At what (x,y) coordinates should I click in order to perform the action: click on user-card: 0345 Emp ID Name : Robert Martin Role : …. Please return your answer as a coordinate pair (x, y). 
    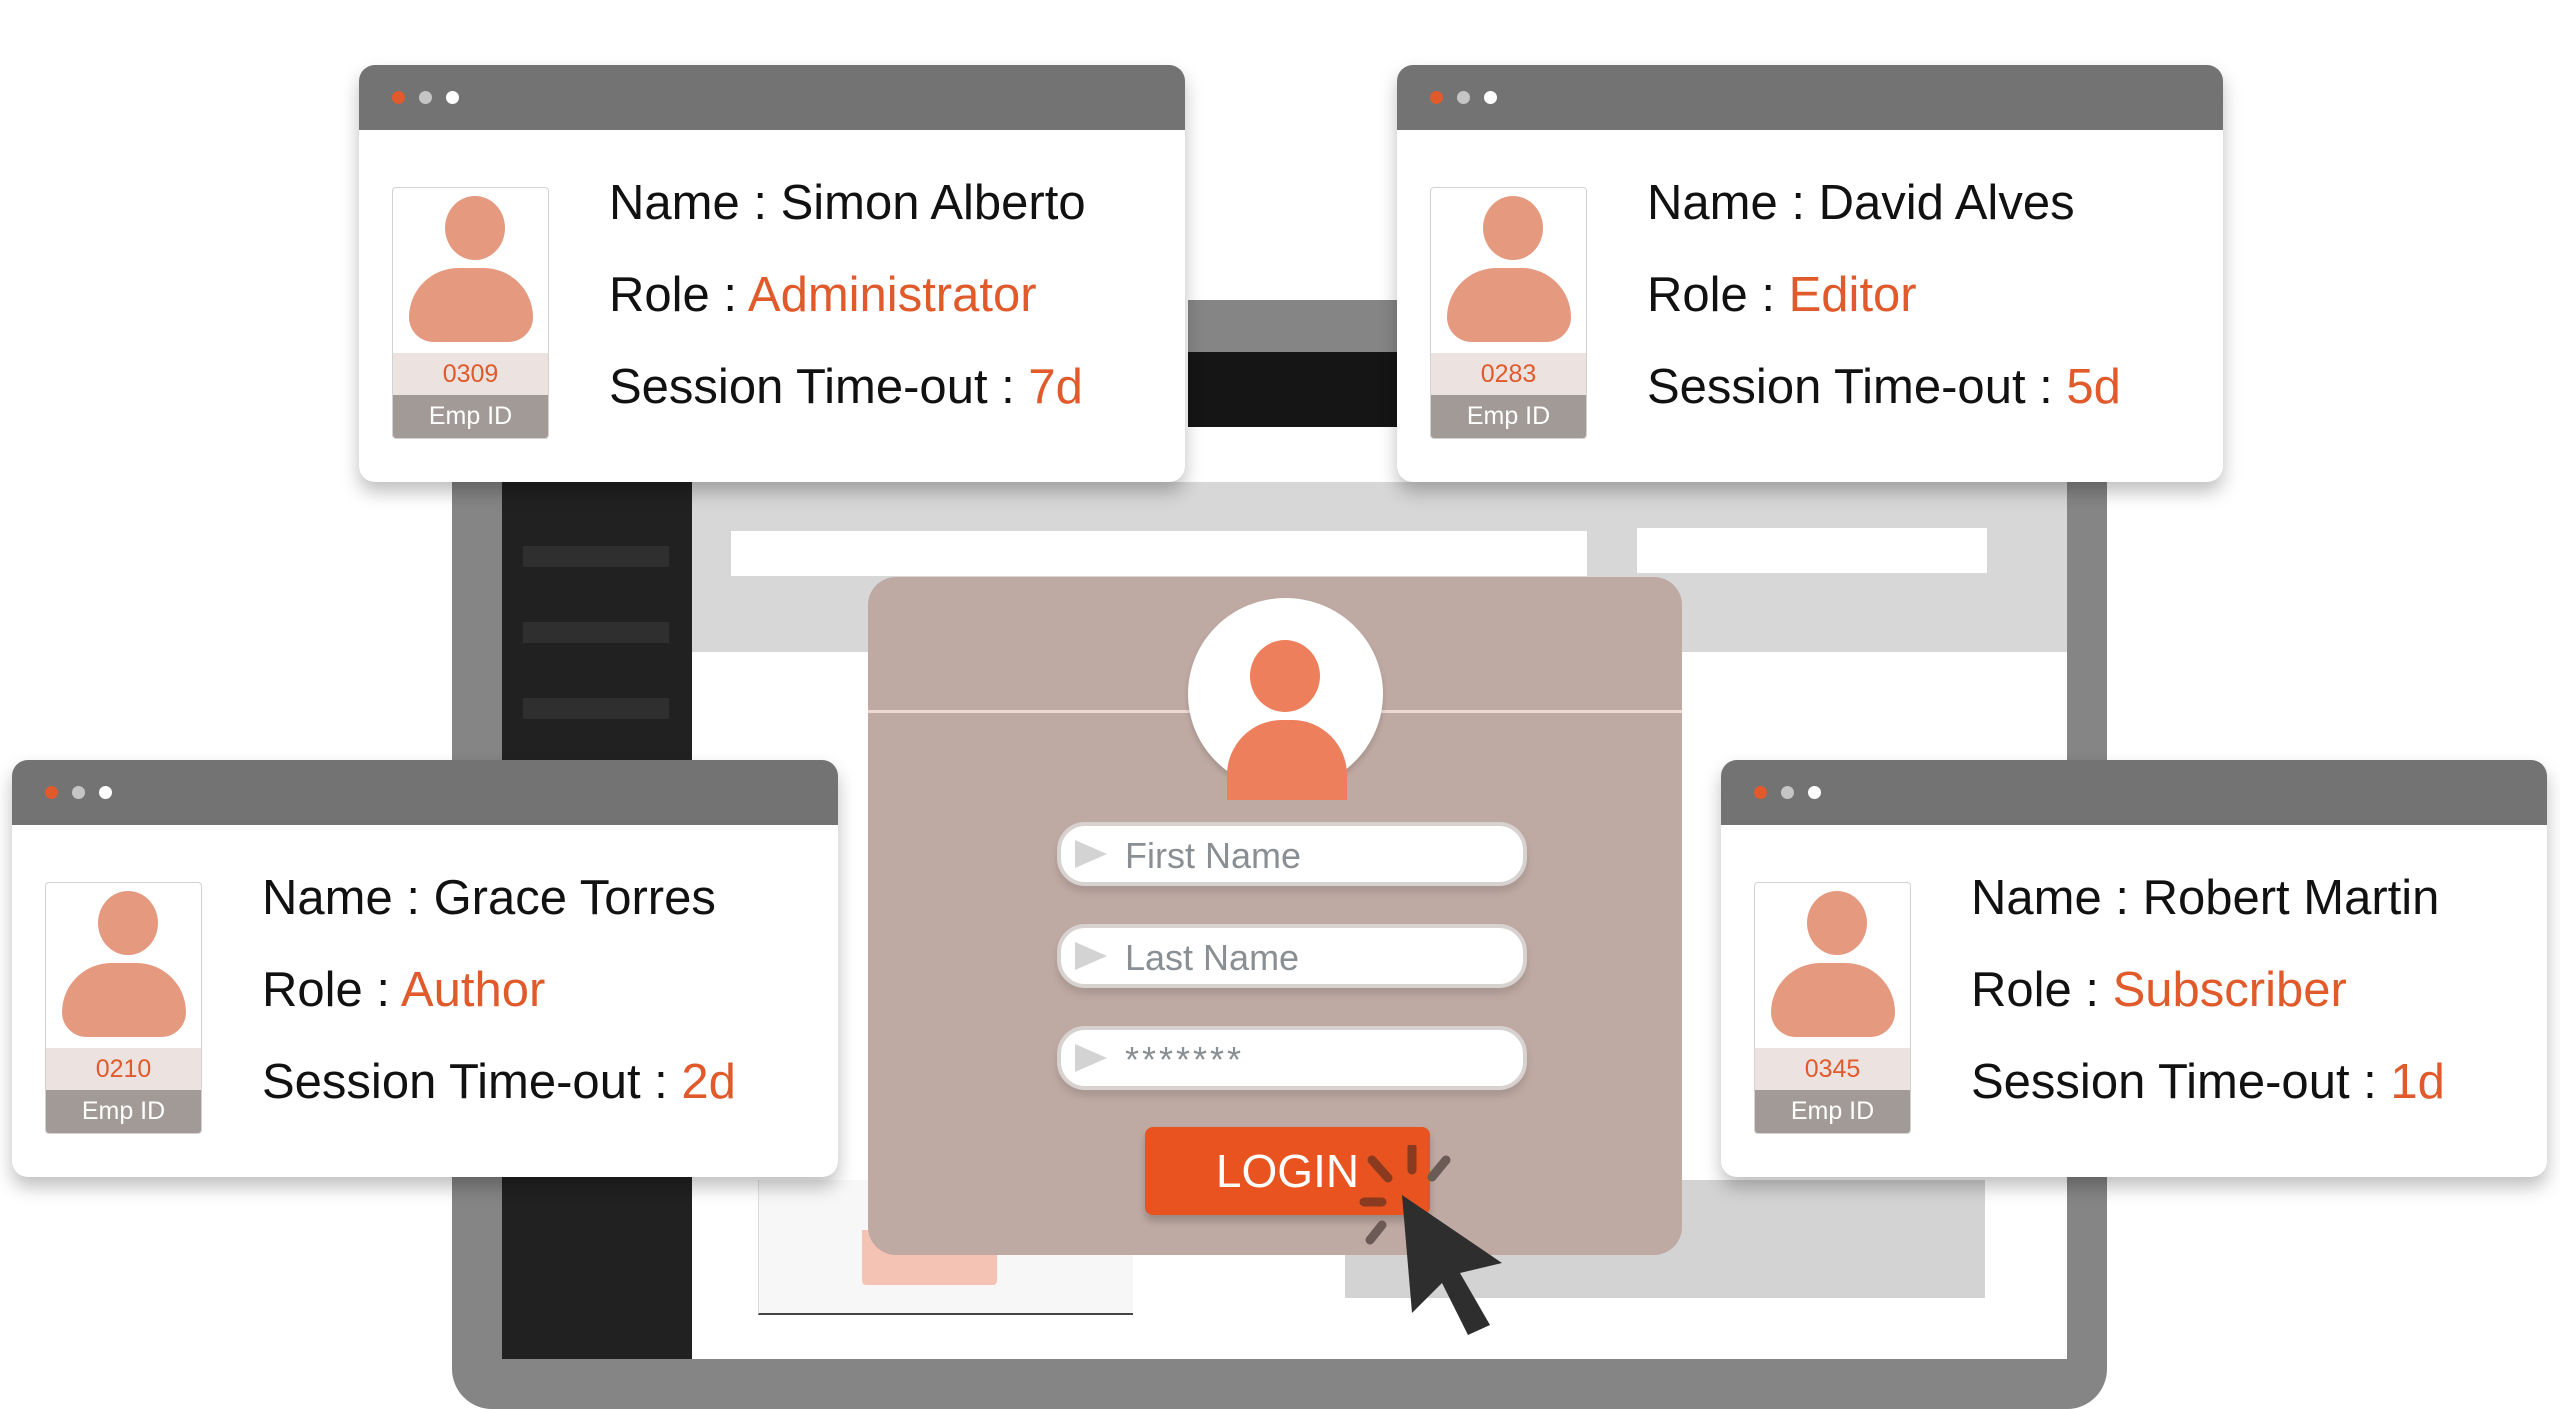
    Looking at the image, I should click on (2134, 968).